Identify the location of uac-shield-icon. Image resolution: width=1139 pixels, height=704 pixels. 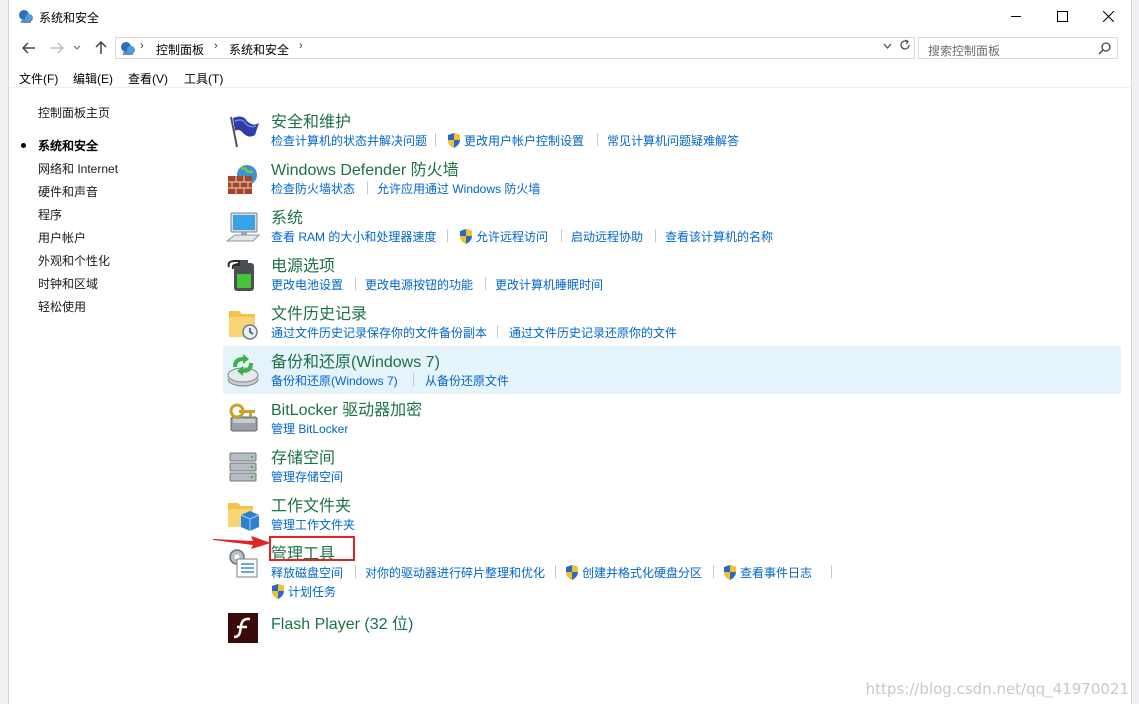
(278, 591).